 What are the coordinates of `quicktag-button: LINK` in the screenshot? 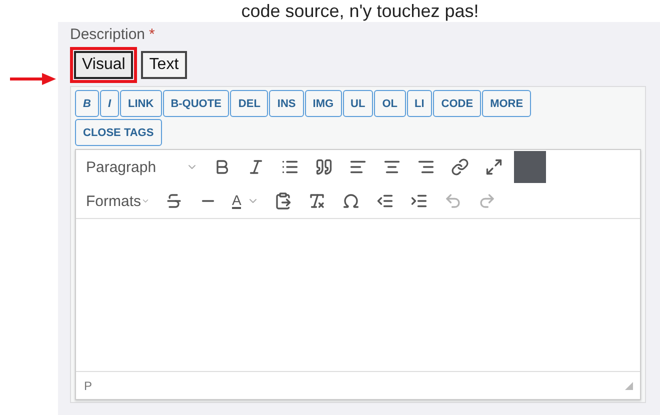 It's located at (141, 103).